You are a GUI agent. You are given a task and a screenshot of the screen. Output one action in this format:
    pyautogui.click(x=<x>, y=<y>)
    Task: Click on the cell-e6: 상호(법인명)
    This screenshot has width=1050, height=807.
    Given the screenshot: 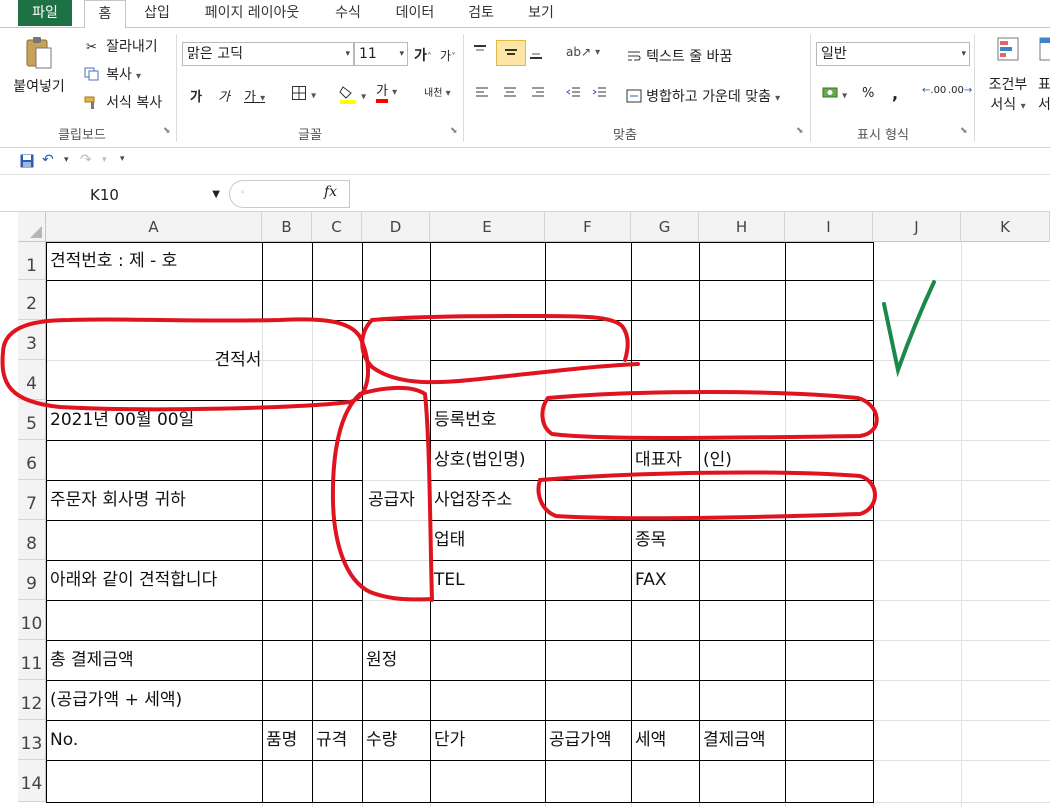 What is the action you would take?
    pyautogui.click(x=479, y=460)
    